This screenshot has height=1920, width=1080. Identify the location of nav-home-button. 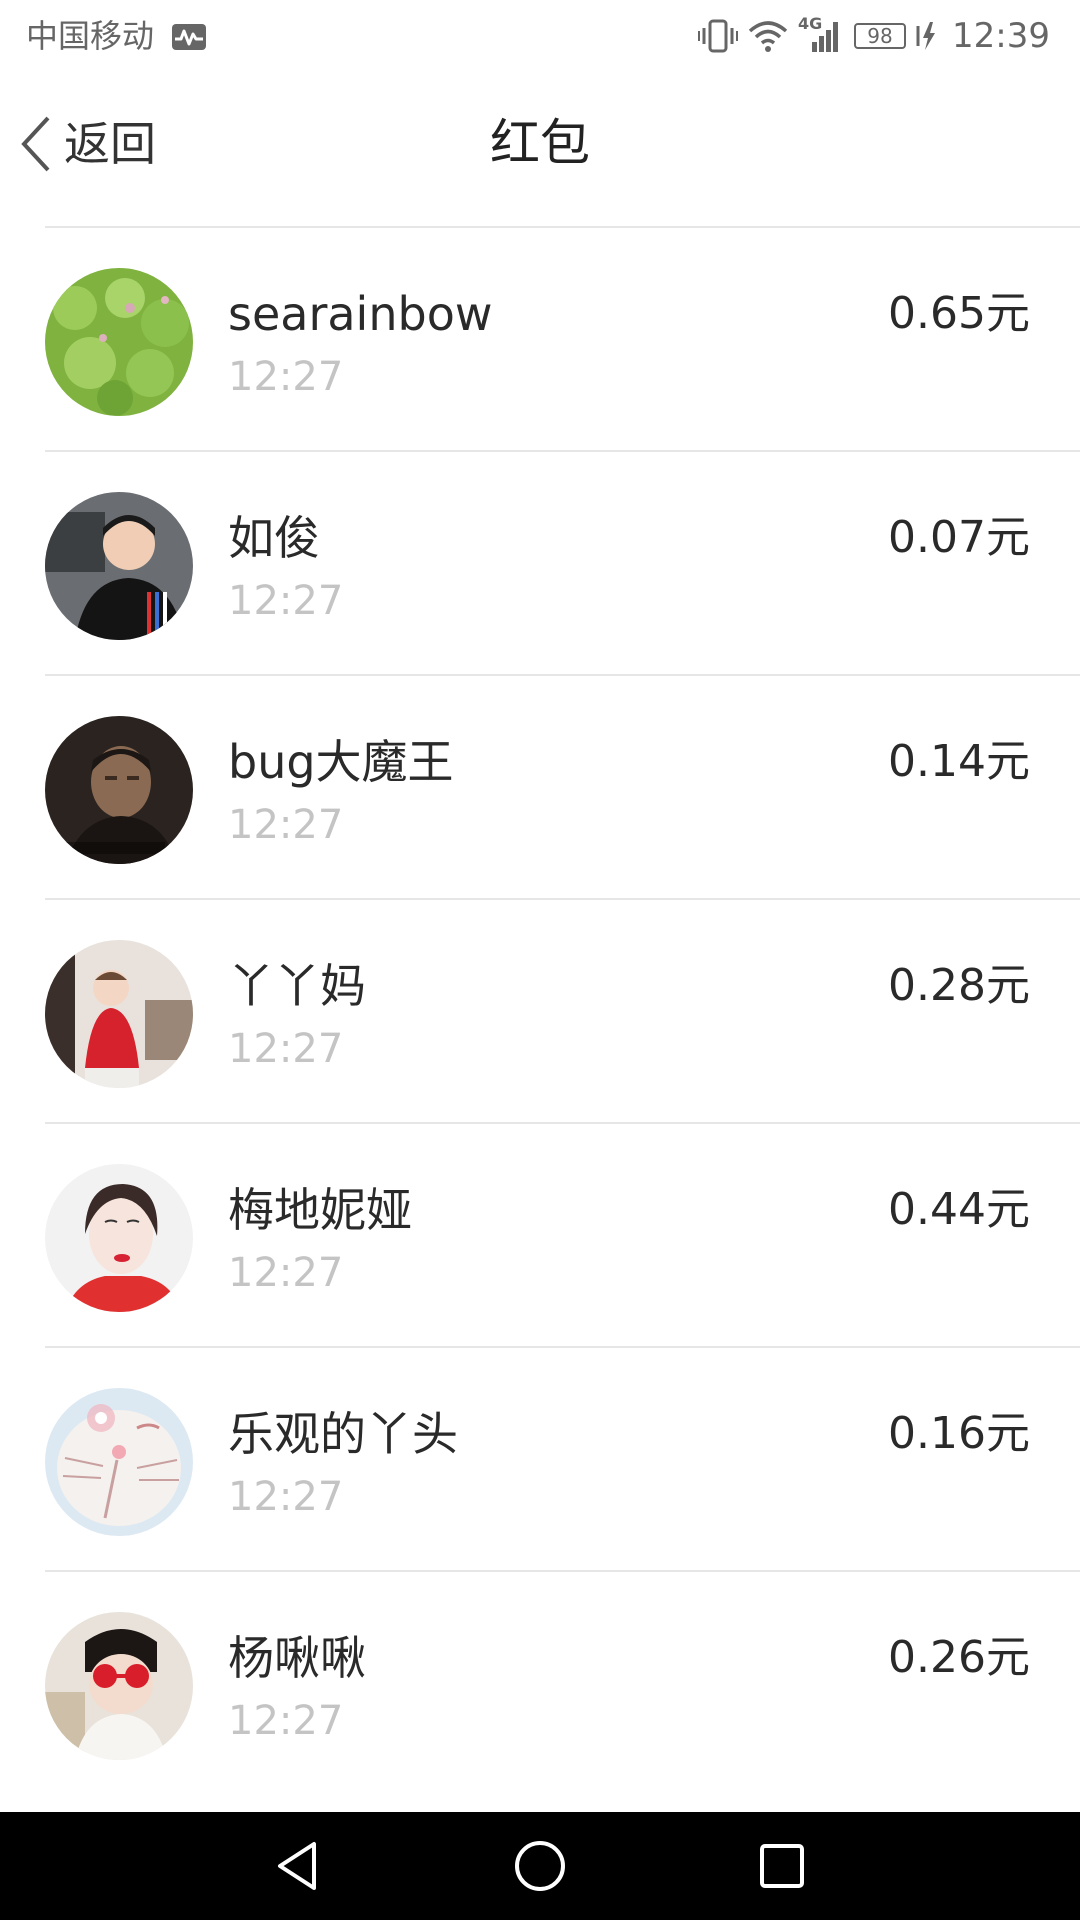
(540, 1866).